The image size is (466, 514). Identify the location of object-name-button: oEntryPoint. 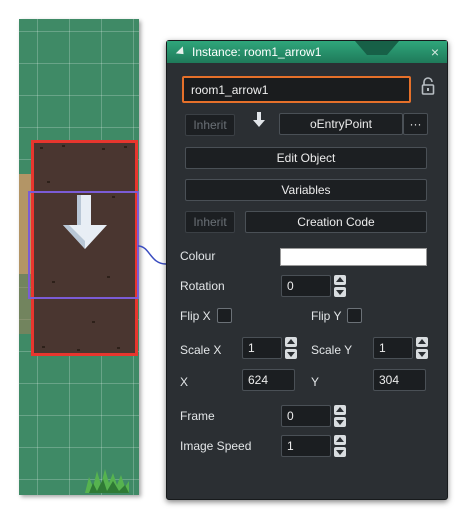
(341, 124).